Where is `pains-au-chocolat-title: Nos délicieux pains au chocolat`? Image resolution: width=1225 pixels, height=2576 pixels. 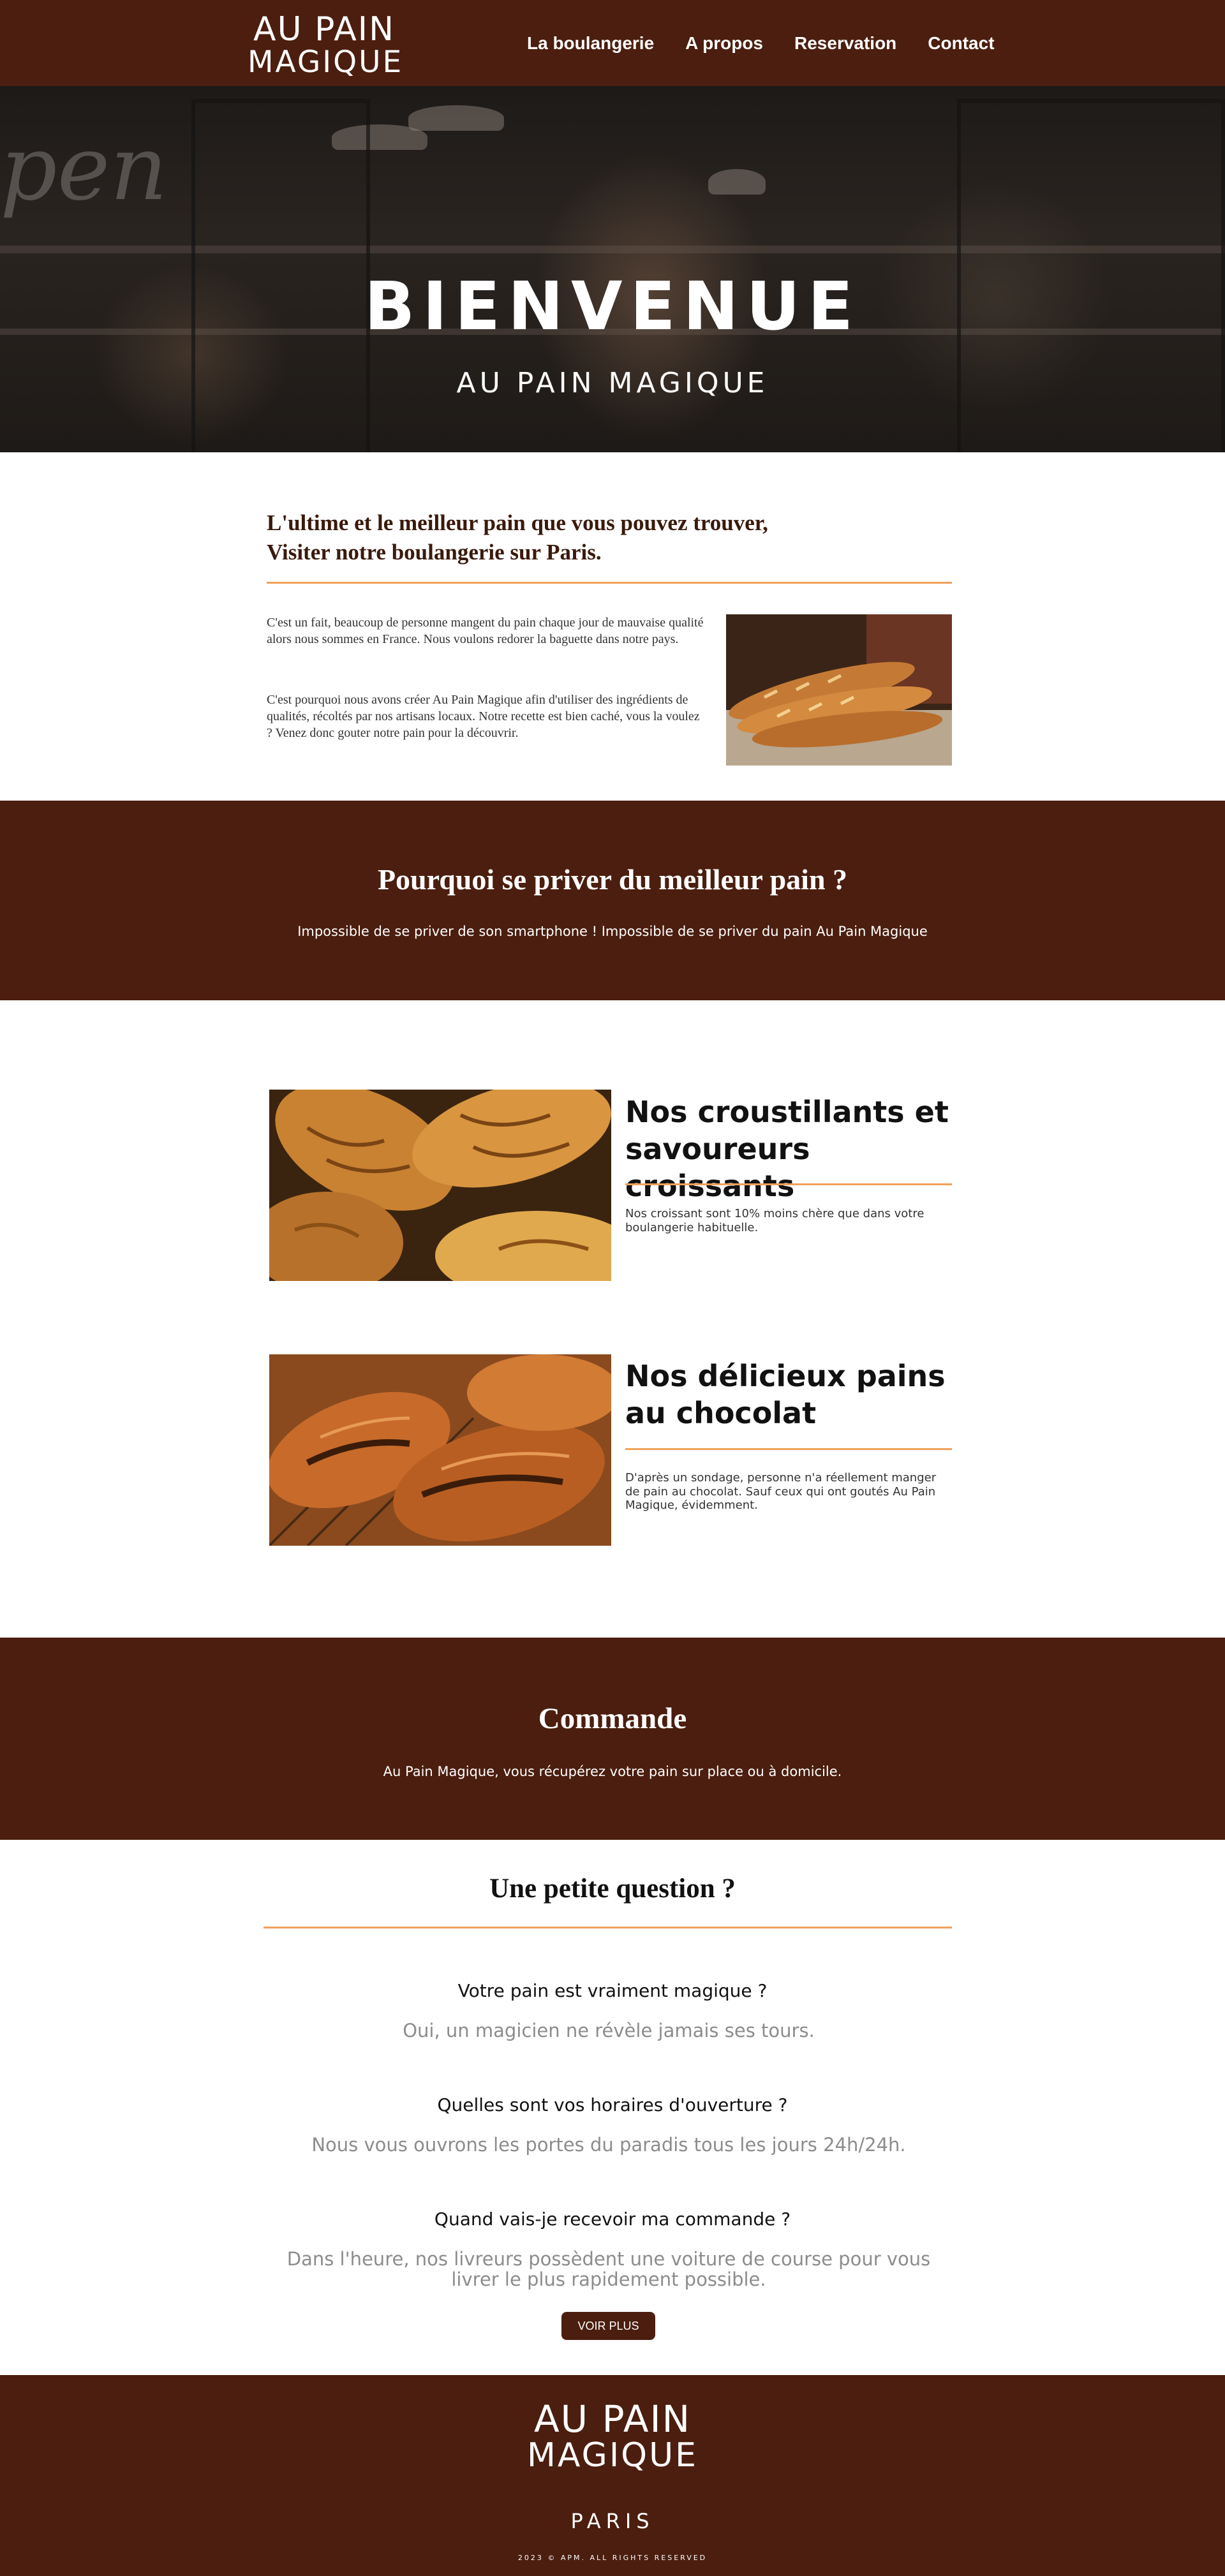
pains-au-chocolat-title: Nos délicieux pains au chocolat is located at coordinates (791, 1395).